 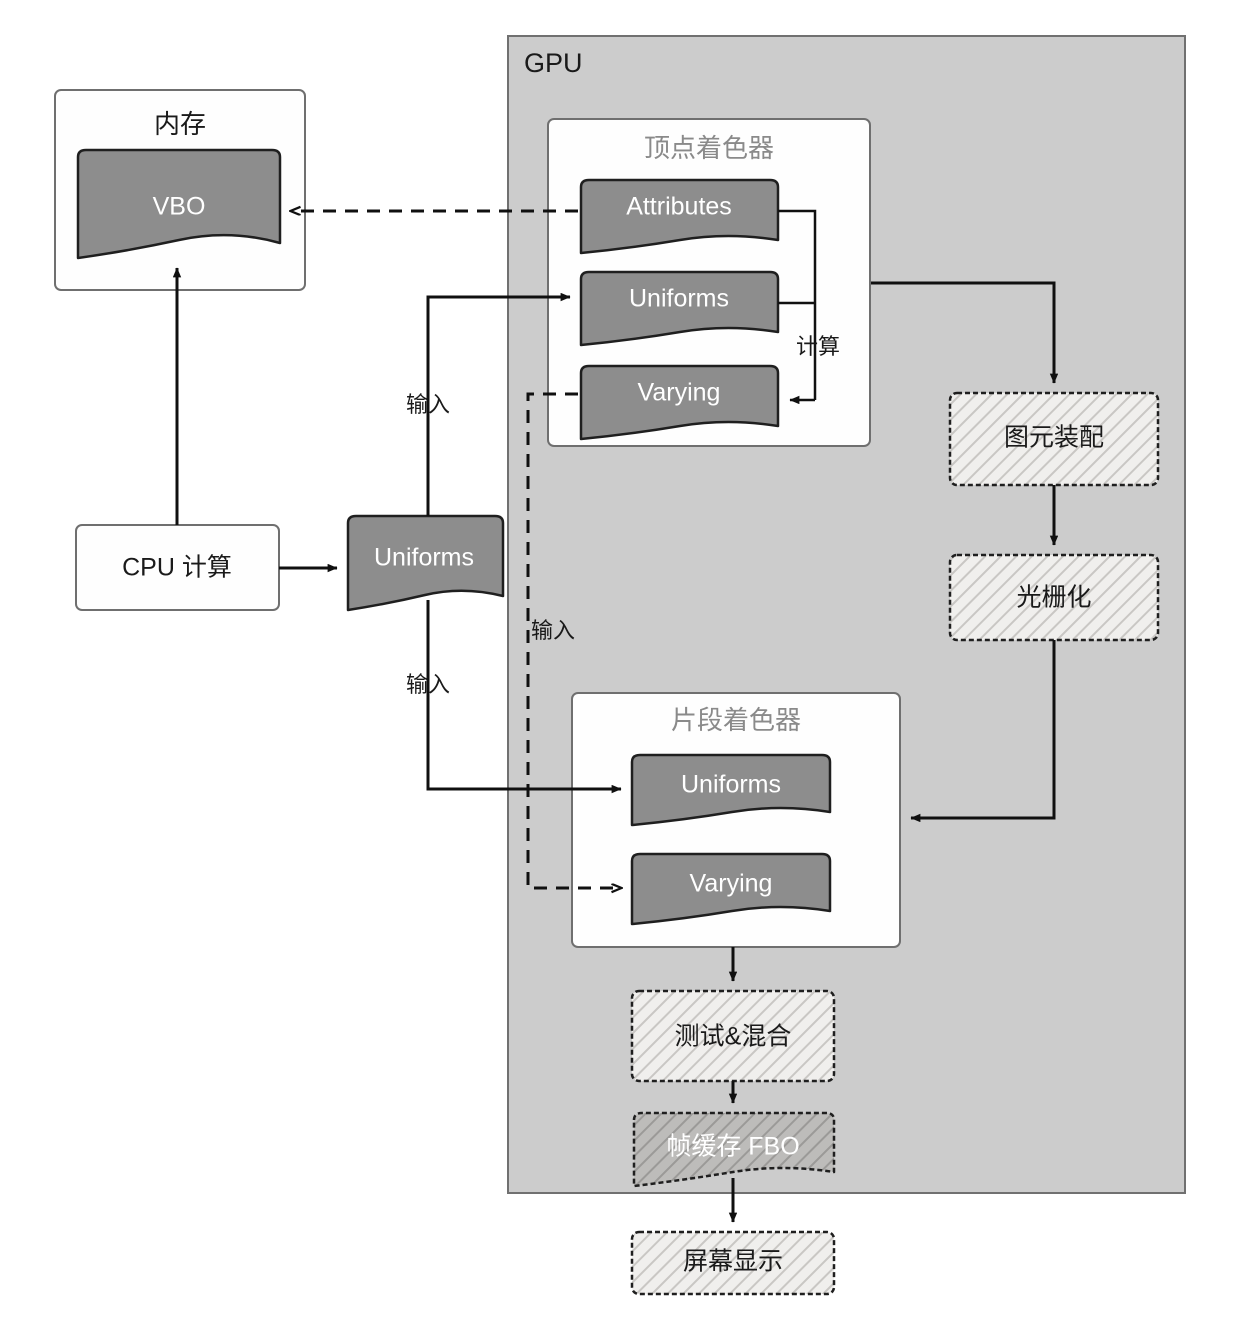 I want to click on fragment-shader-title: 片段着色器, so click(x=736, y=720).